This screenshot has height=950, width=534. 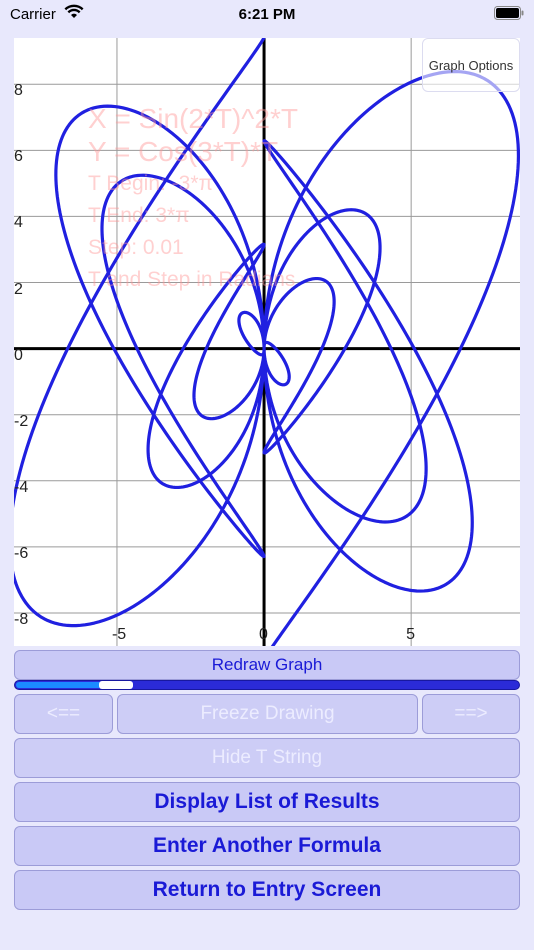 What do you see at coordinates (411, 634) in the screenshot?
I see `x-tick-label: 5` at bounding box center [411, 634].